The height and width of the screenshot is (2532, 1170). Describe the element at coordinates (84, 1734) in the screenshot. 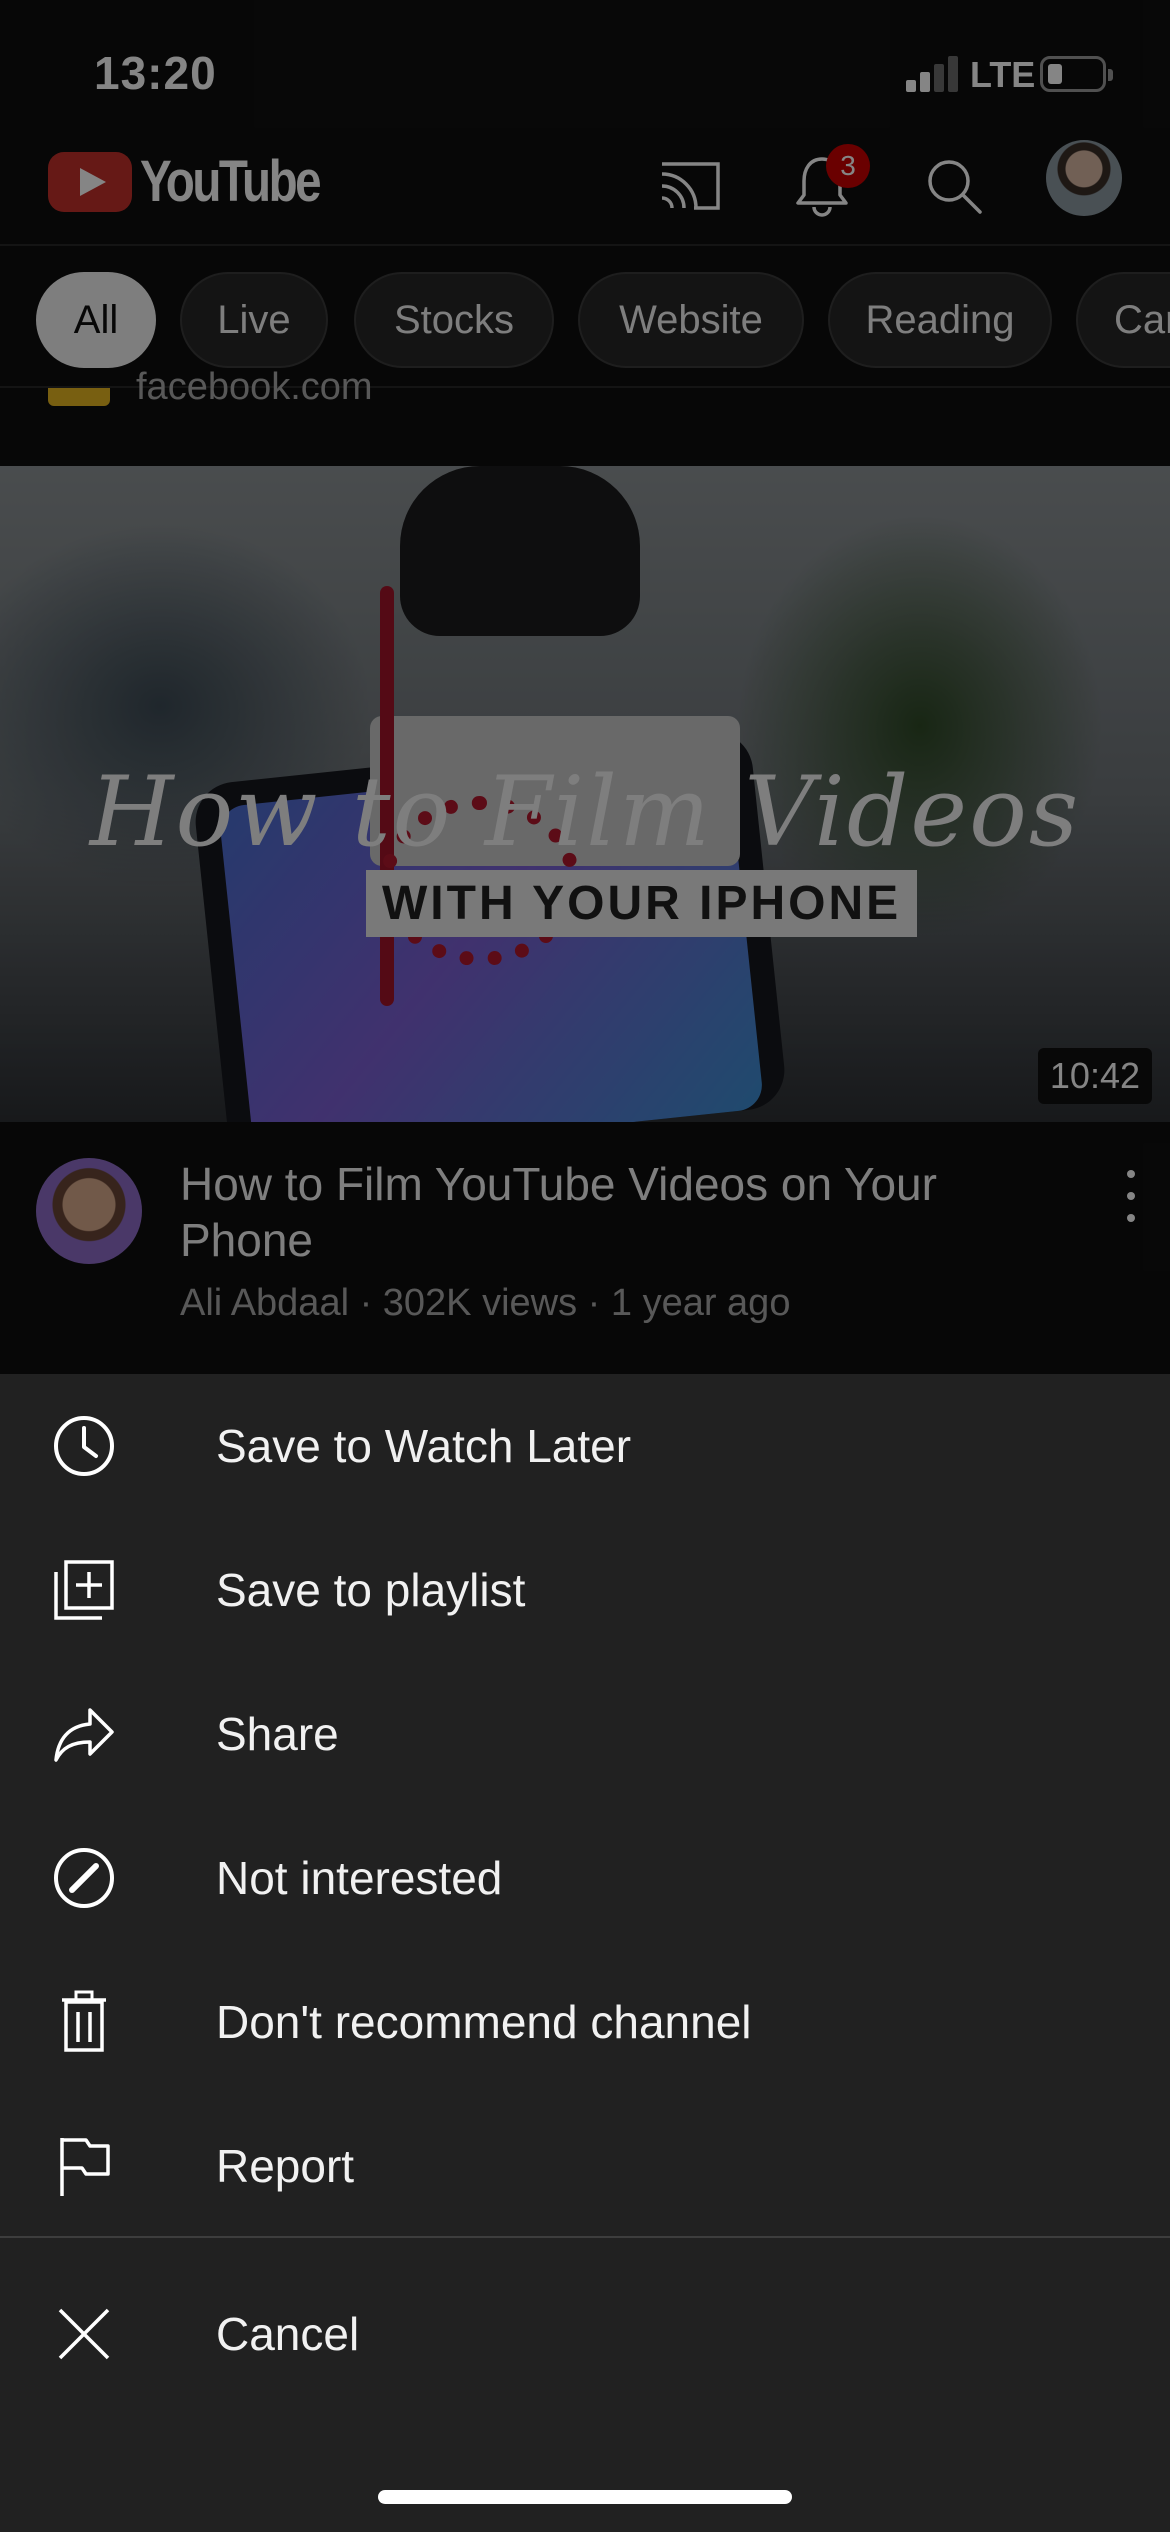

I see `share-icon` at that location.